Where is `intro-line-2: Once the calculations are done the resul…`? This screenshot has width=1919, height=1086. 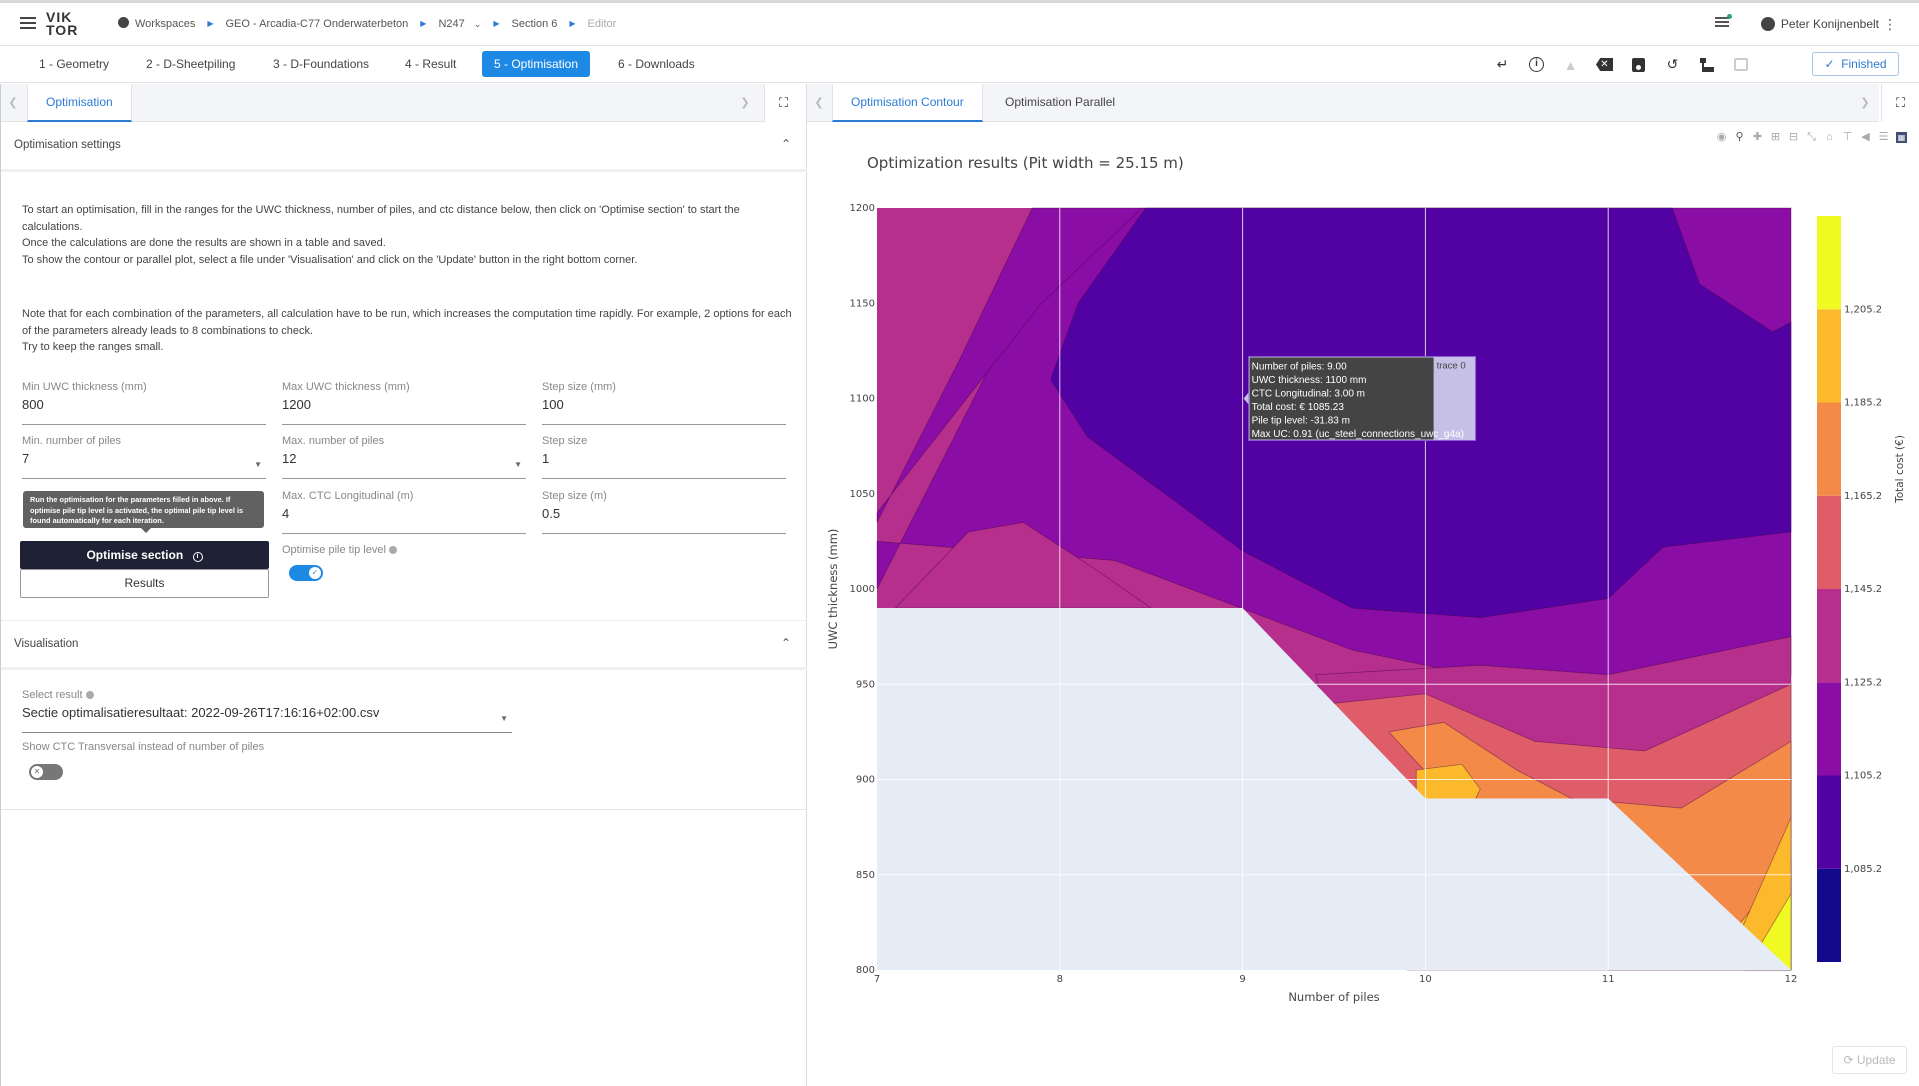
intro-line-2: Once the calculations are done the resul… is located at coordinates (204, 243).